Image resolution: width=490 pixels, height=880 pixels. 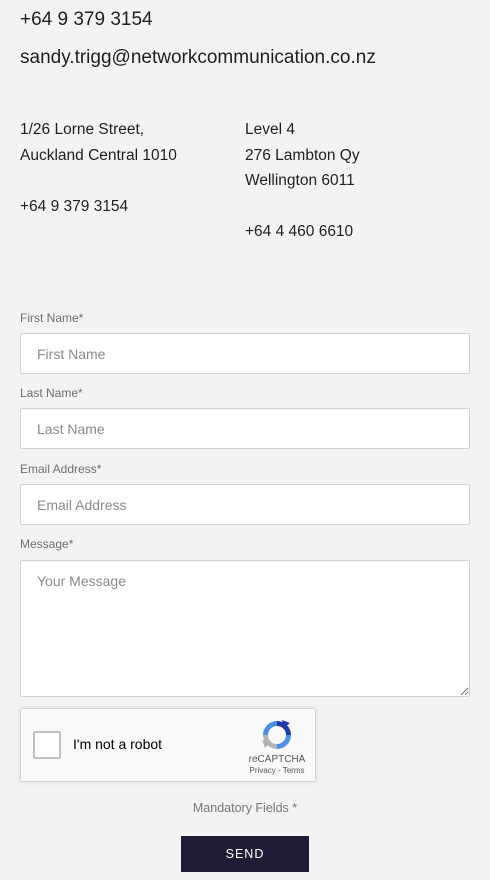 What do you see at coordinates (302, 155) in the screenshot?
I see `office-address-line: 276 Lambton Qy` at bounding box center [302, 155].